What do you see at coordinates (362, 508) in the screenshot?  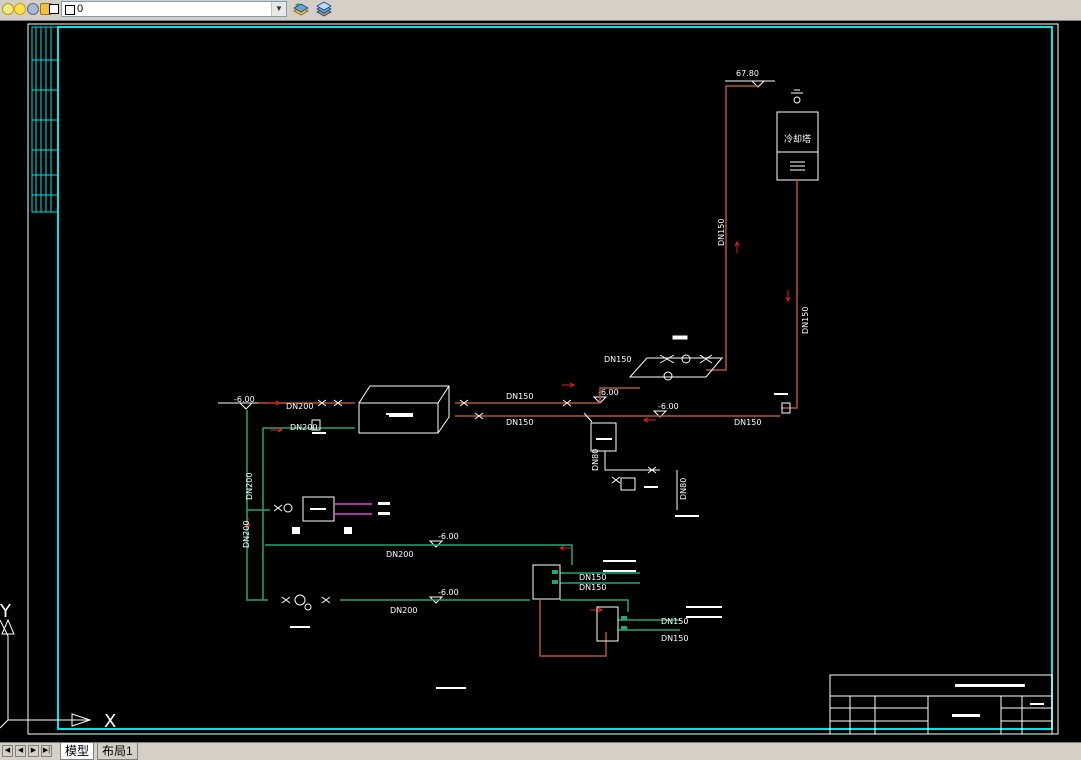 I see `filter-branch` at bounding box center [362, 508].